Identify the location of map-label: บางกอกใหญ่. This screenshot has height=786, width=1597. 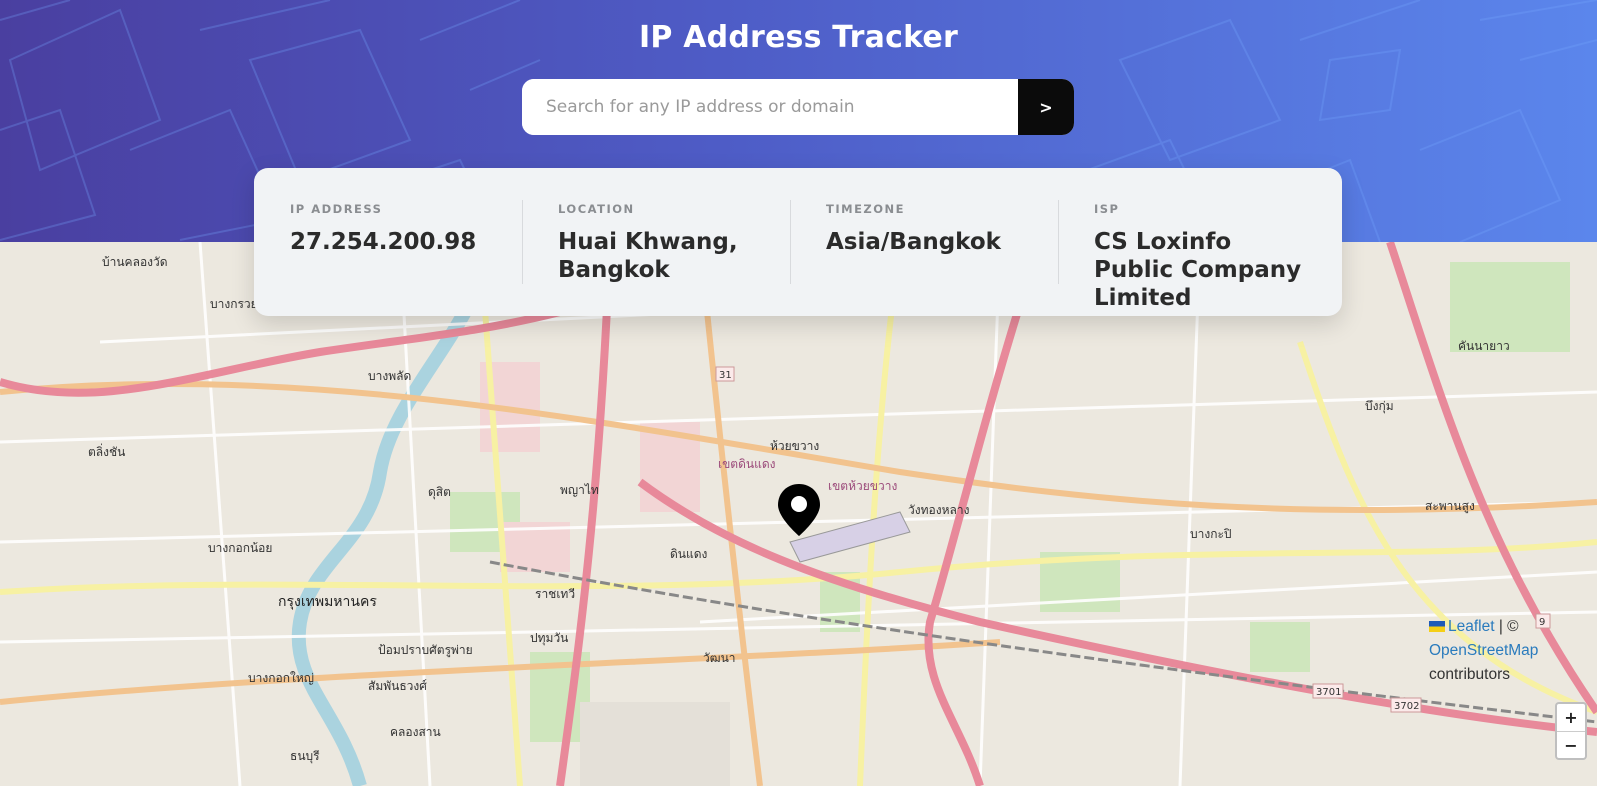
(281, 678).